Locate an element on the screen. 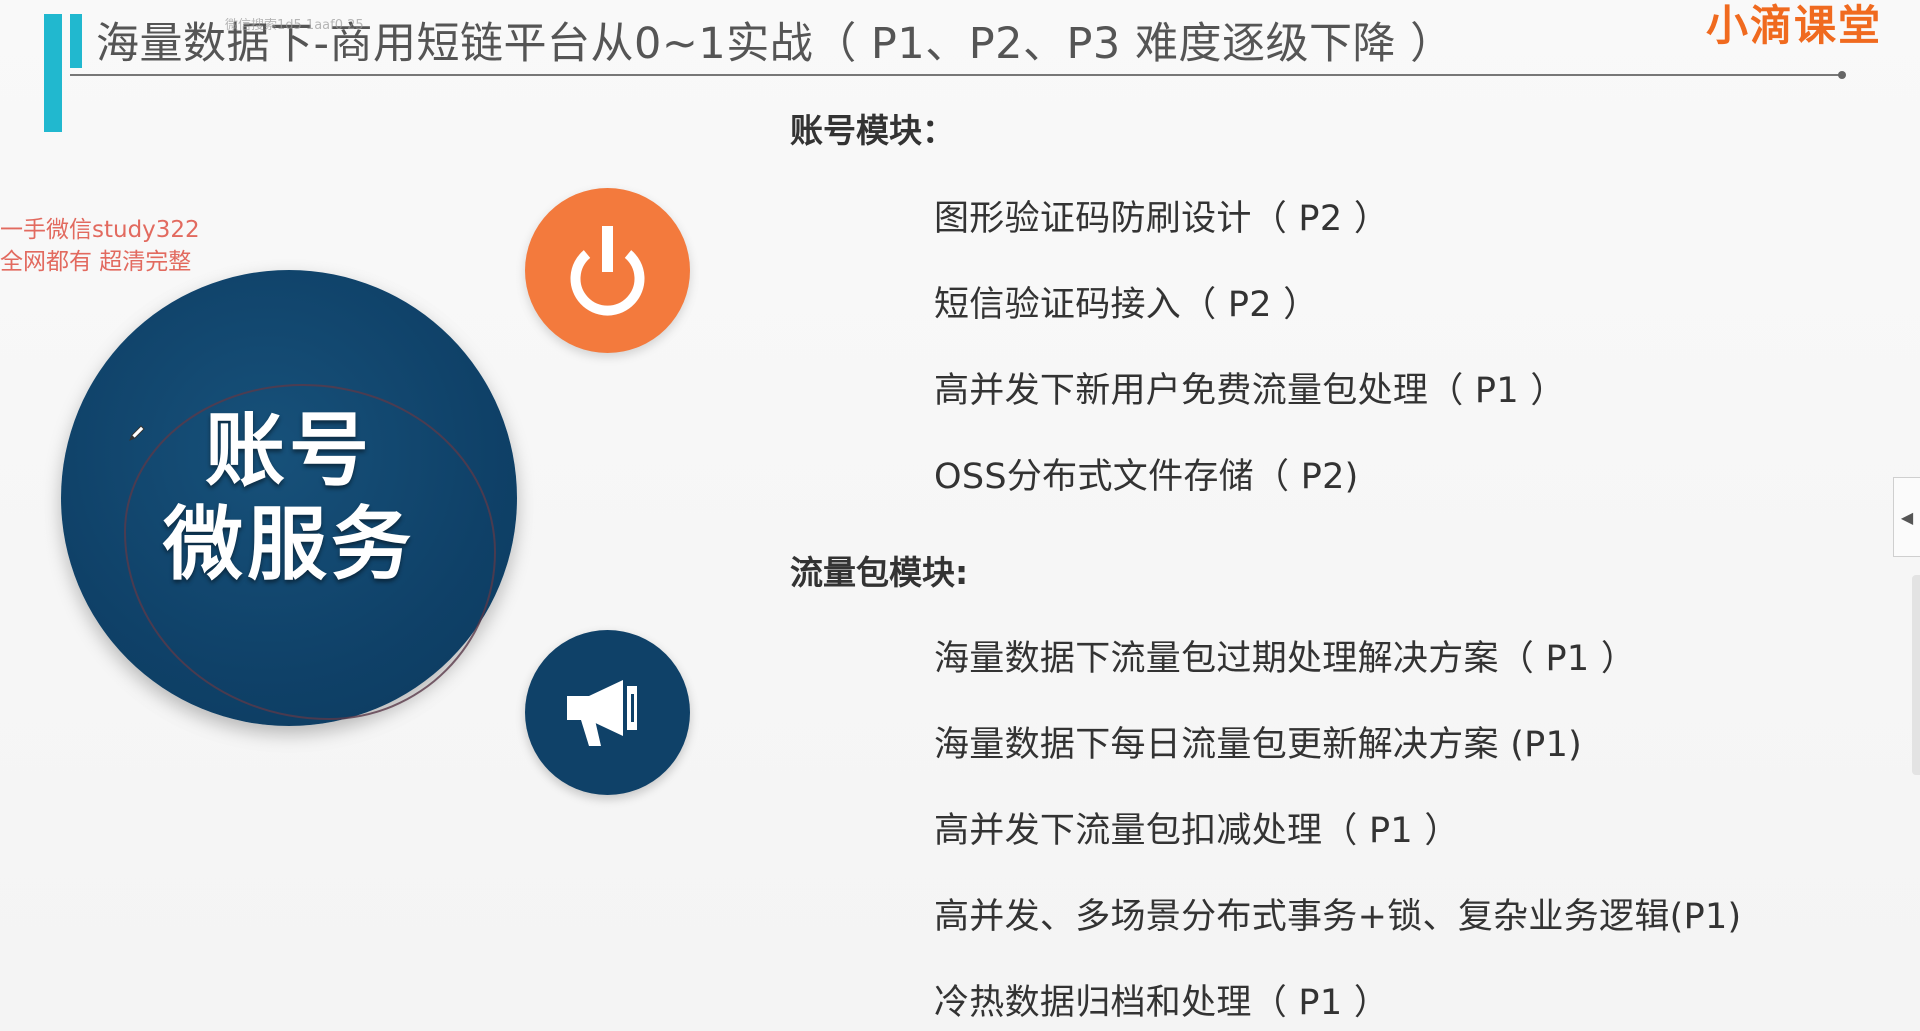  title-accent-bar is located at coordinates (53, 73).